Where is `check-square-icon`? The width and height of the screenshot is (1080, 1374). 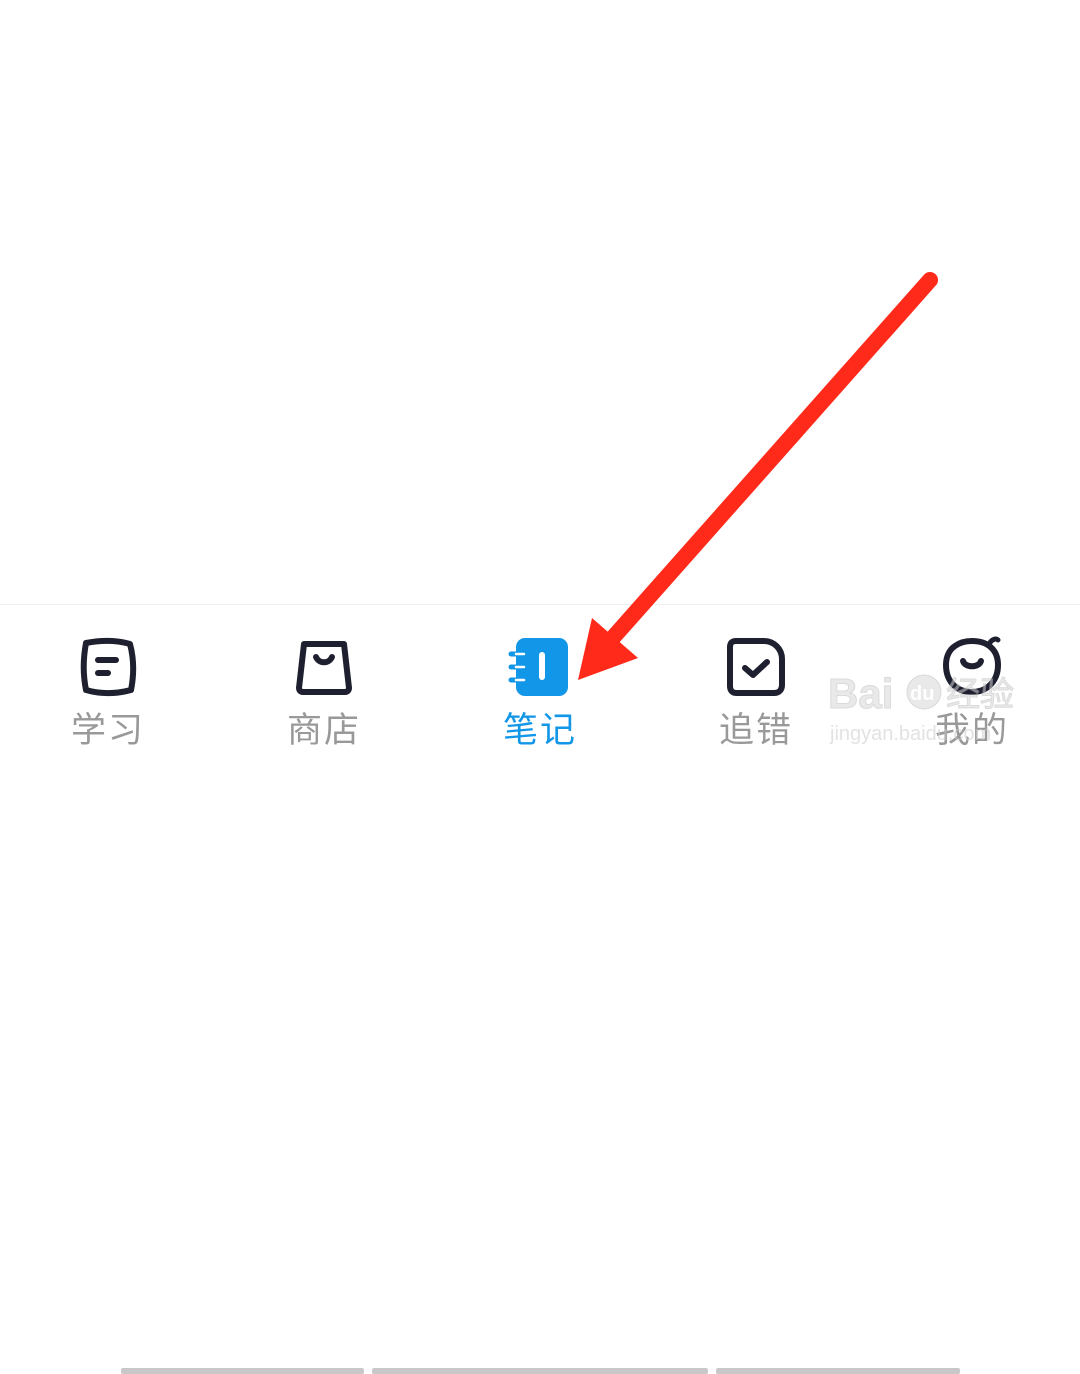
check-square-icon is located at coordinates (756, 667).